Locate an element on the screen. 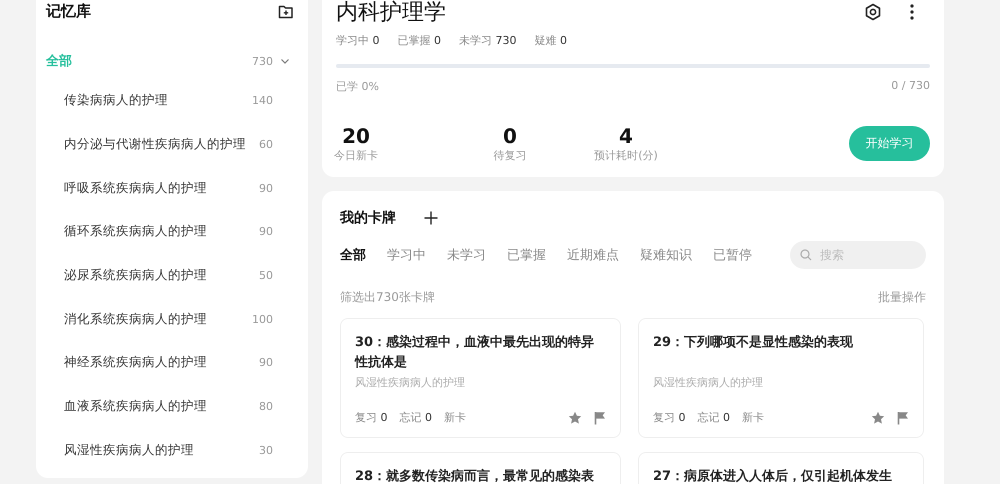 Image resolution: width=1000 pixels, height=484 pixels. item-count: 100 is located at coordinates (262, 319).